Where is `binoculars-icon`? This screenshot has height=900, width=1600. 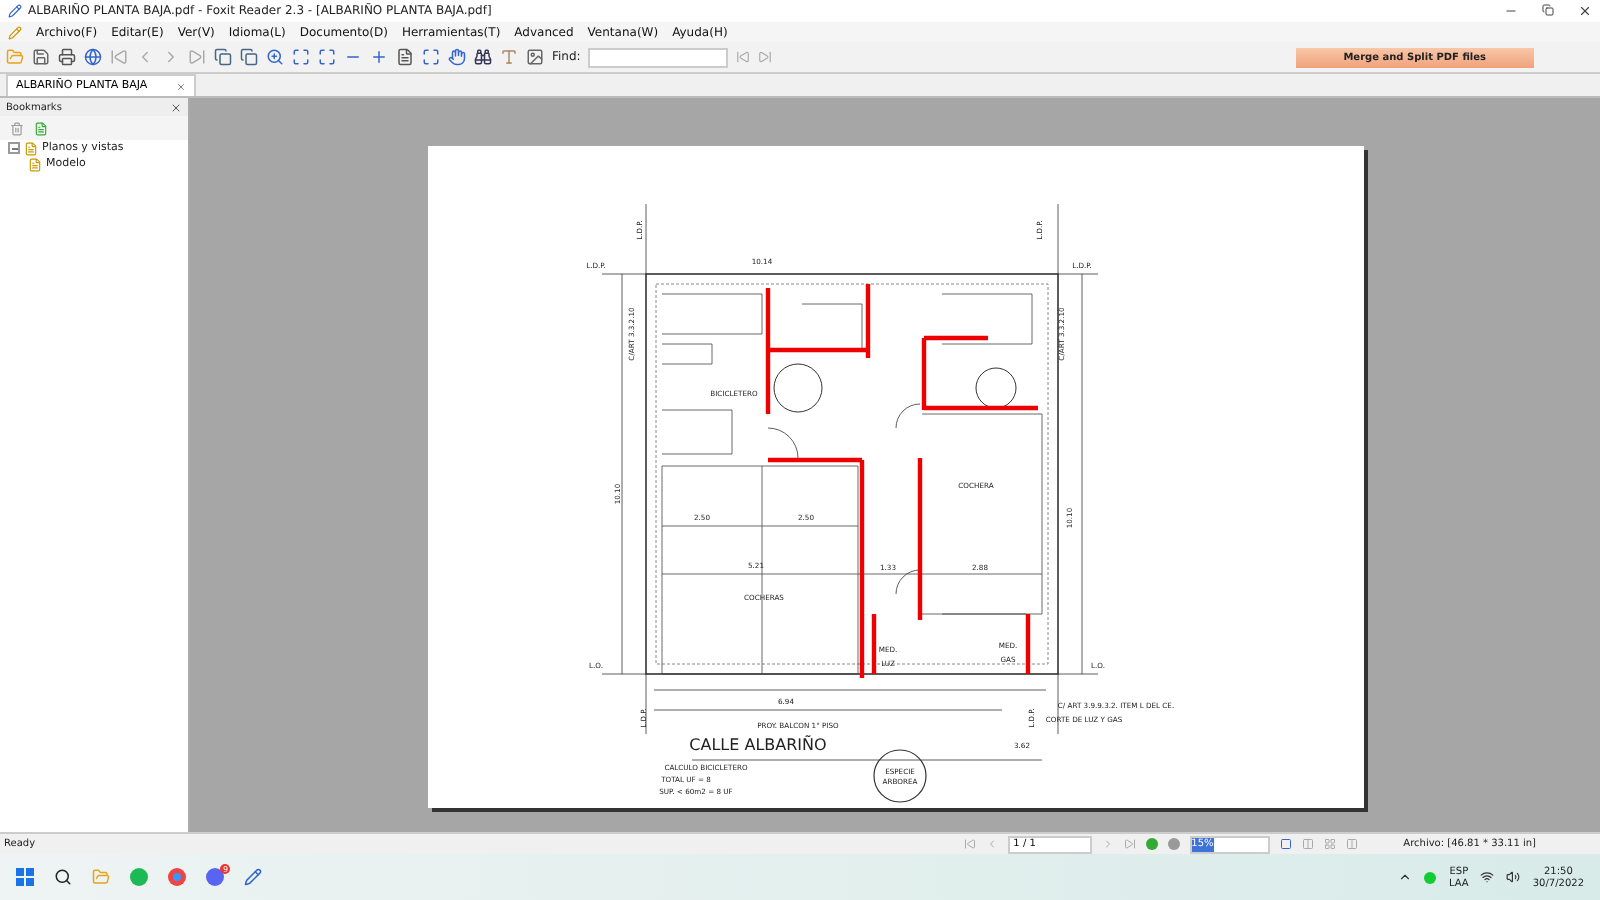
binoculars-icon is located at coordinates (483, 57).